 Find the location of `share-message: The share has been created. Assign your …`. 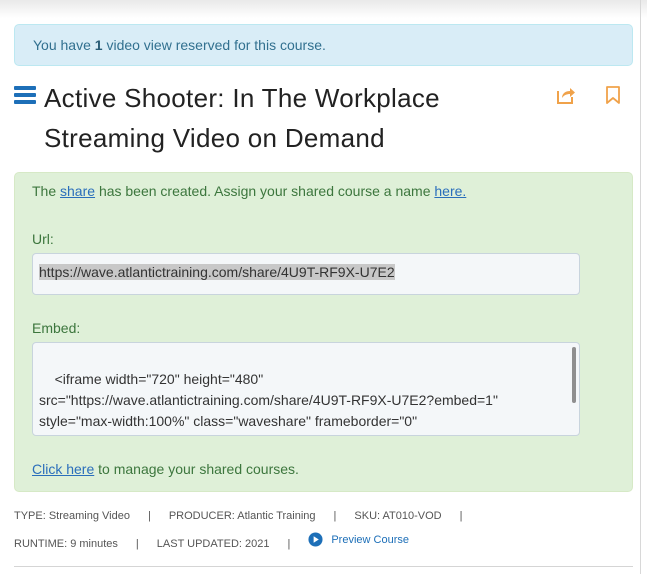

share-message: The share has been created. Assign your … is located at coordinates (249, 191).